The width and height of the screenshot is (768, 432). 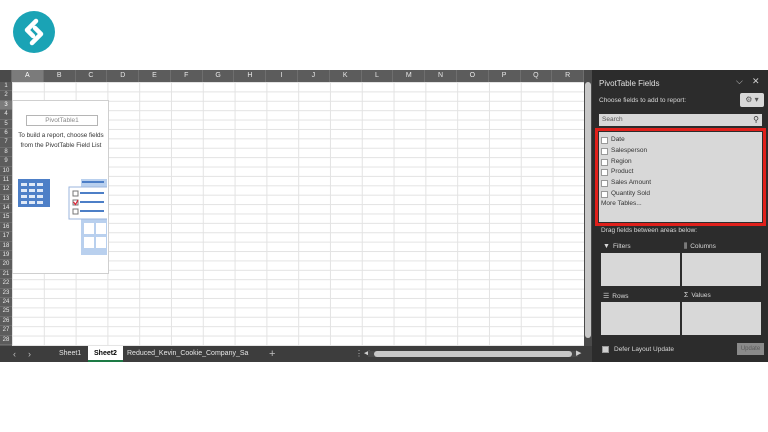 What do you see at coordinates (92, 76) in the screenshot?
I see `column-header-c: C` at bounding box center [92, 76].